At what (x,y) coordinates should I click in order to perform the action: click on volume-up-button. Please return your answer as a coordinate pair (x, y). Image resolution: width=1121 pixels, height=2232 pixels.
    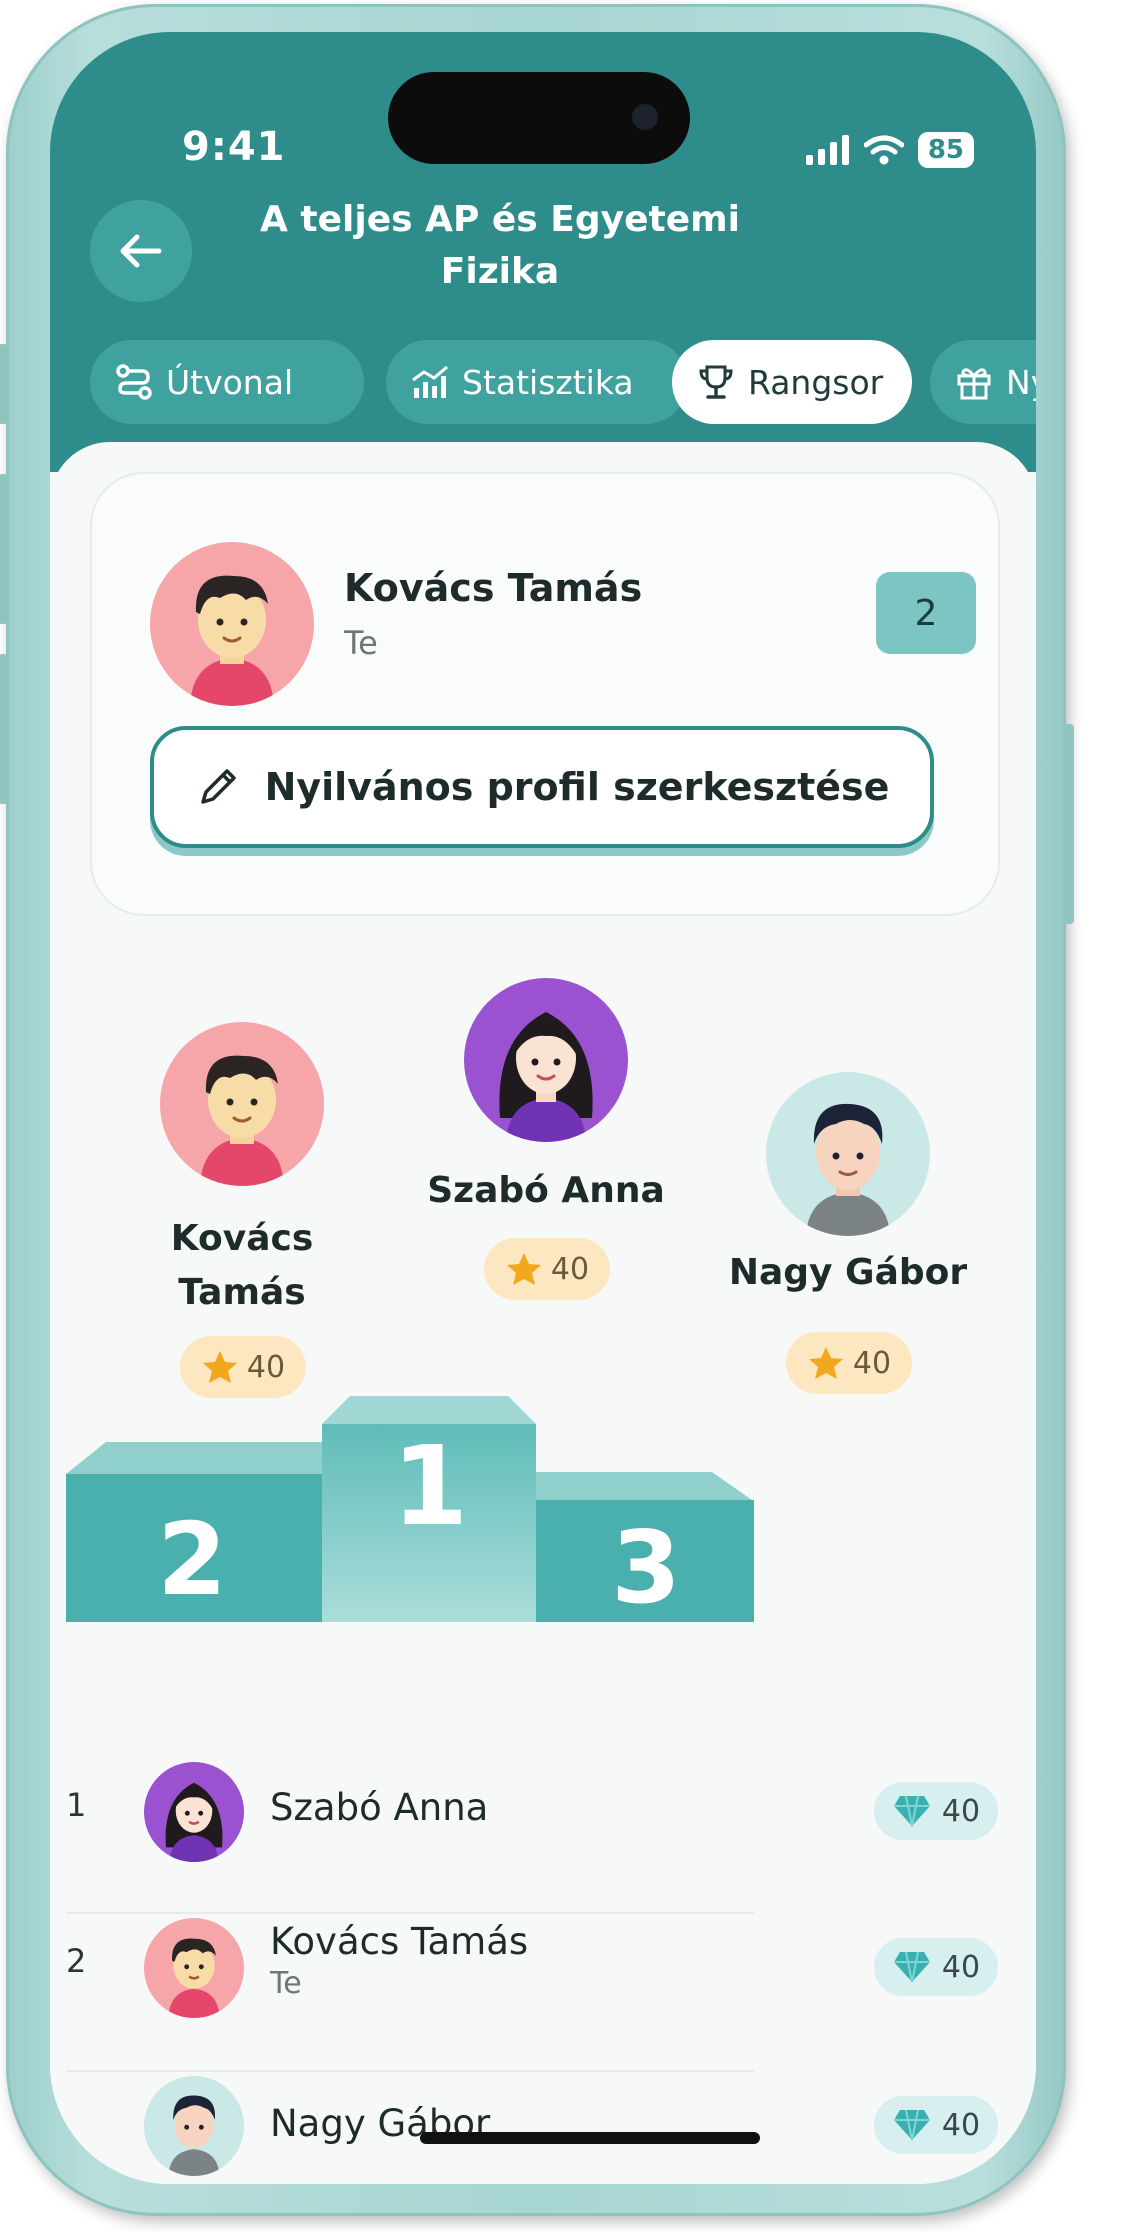
    Looking at the image, I should click on (4, 549).